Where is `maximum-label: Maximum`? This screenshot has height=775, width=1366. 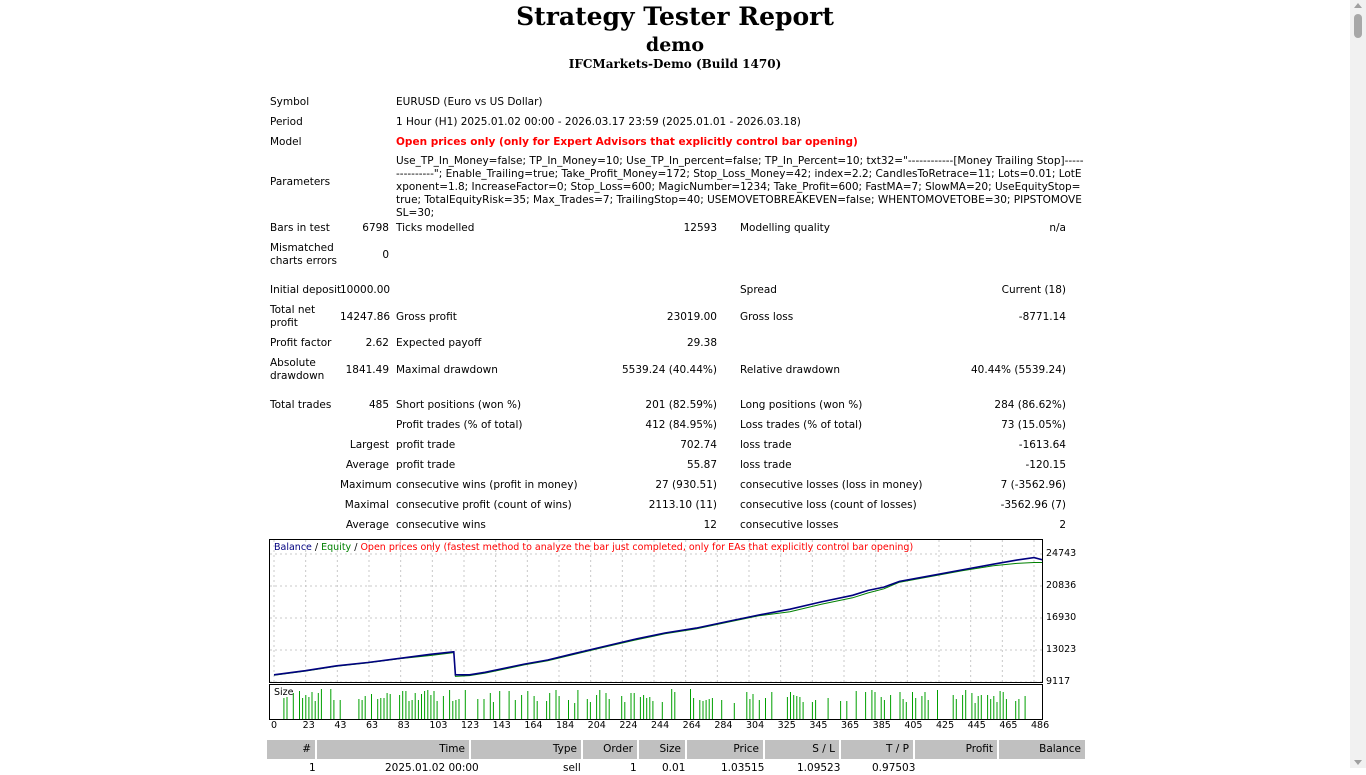 maximum-label: Maximum is located at coordinates (366, 485).